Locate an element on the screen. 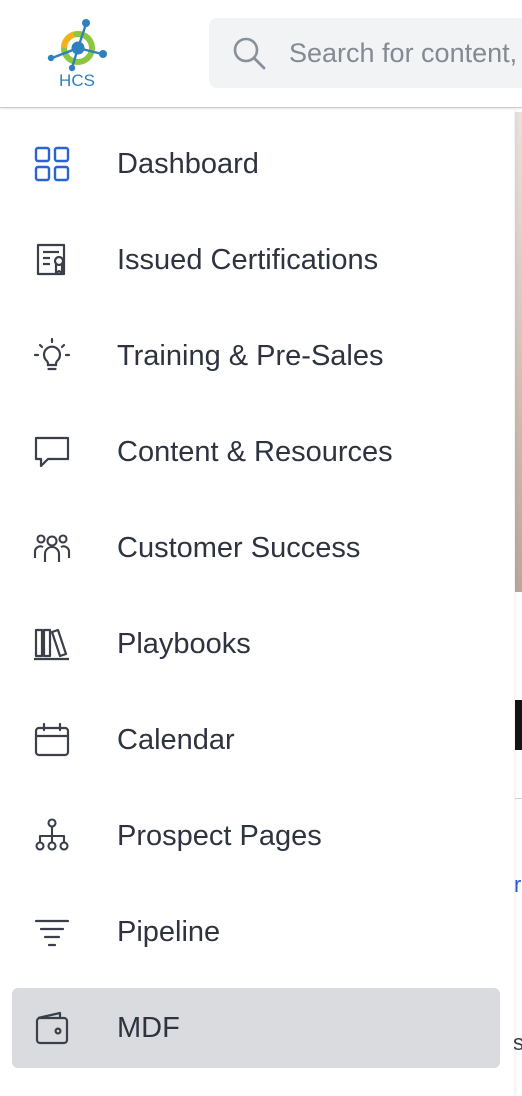 This screenshot has height=1096, width=522. filter-icon is located at coordinates (52, 932).